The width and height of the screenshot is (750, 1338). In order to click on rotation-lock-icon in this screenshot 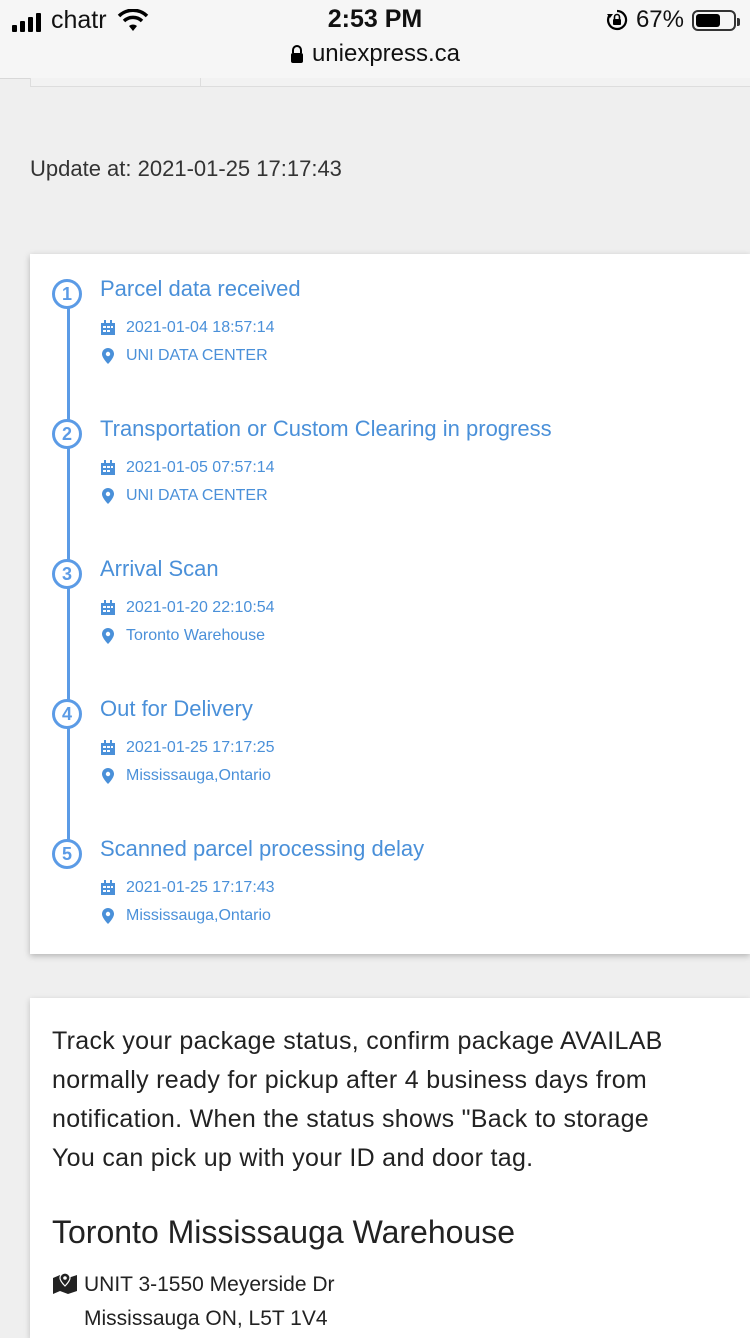, I will do `click(617, 20)`.